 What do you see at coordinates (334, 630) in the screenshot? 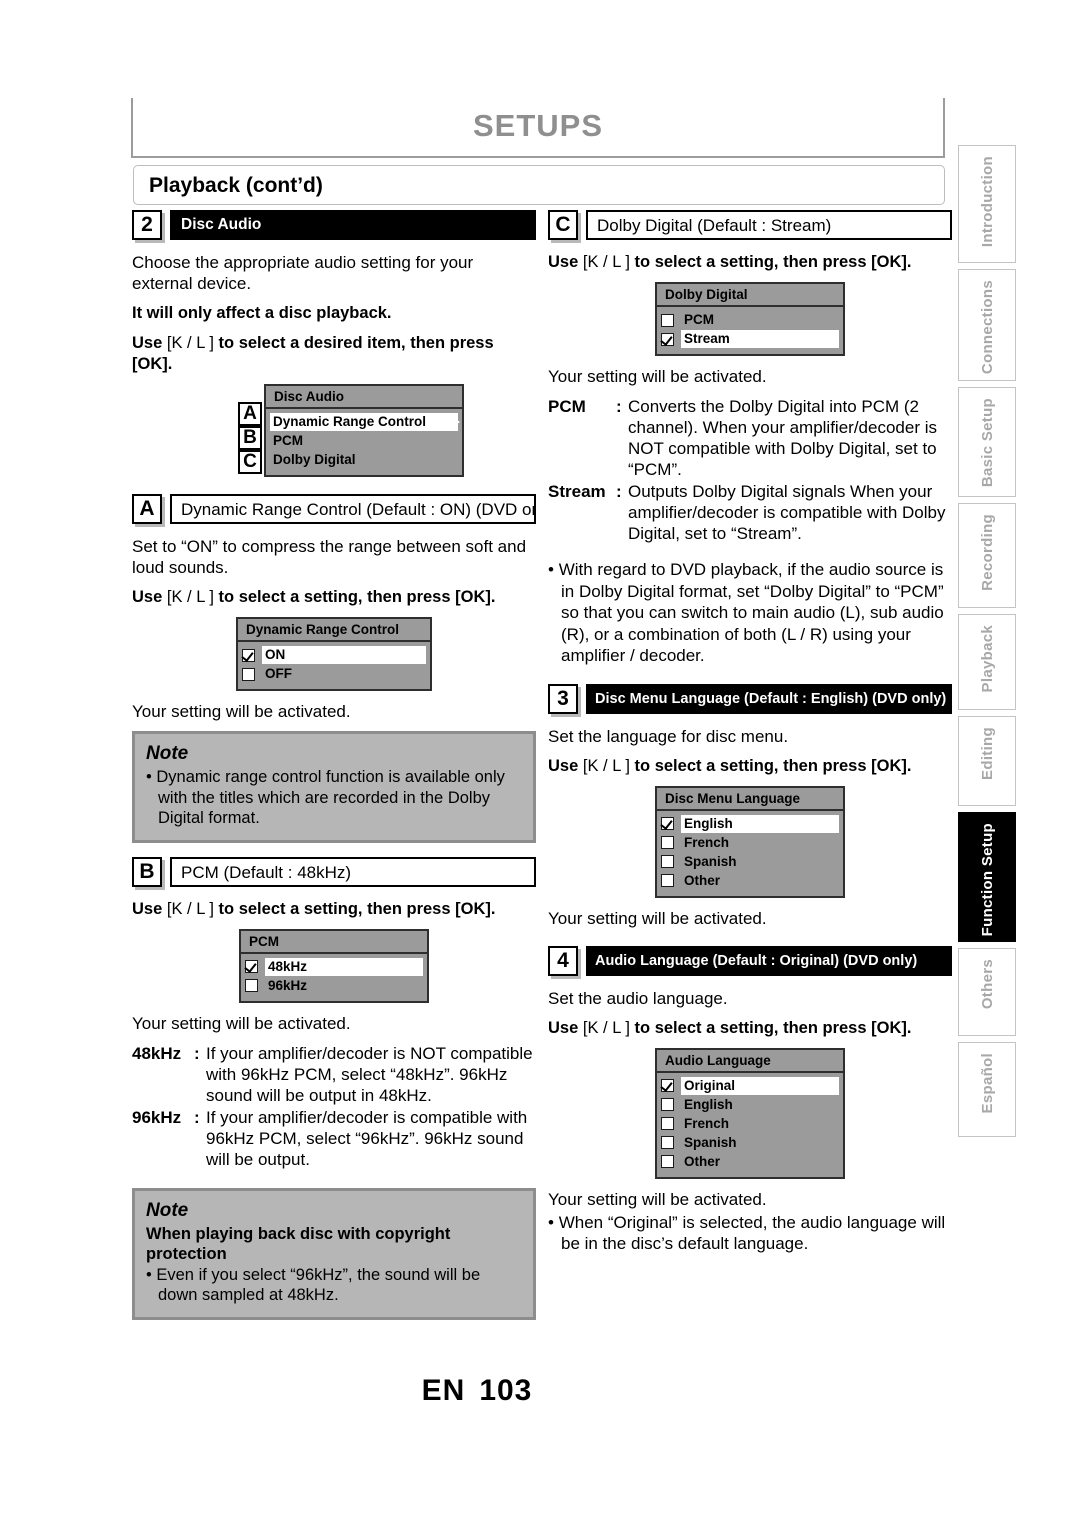
I see `osd-menu-title: Dynamic Range Control` at bounding box center [334, 630].